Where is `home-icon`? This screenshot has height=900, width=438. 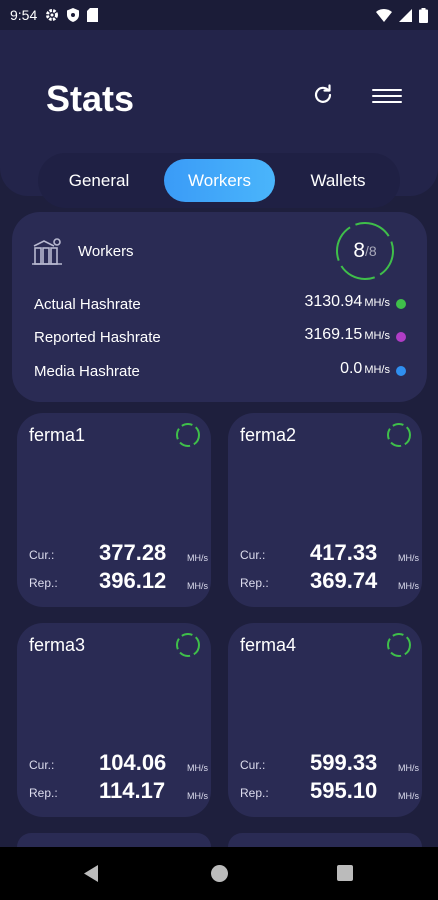
home-icon is located at coordinates (219, 873).